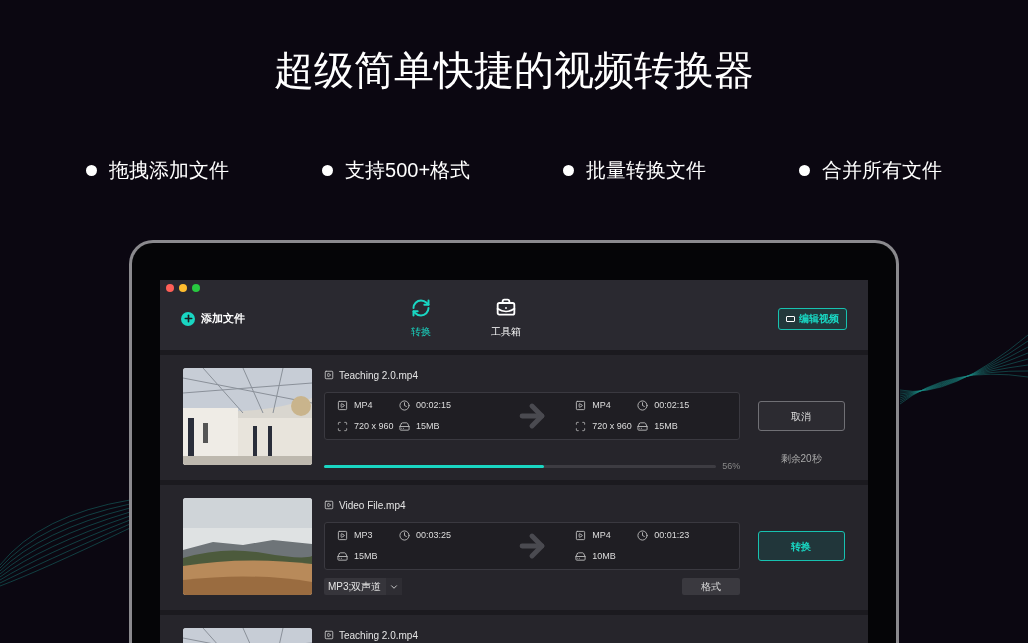 Image resolution: width=1028 pixels, height=643 pixels. What do you see at coordinates (514, 70) in the screenshot?
I see `headline: 超级简单快捷的视频转换器` at bounding box center [514, 70].